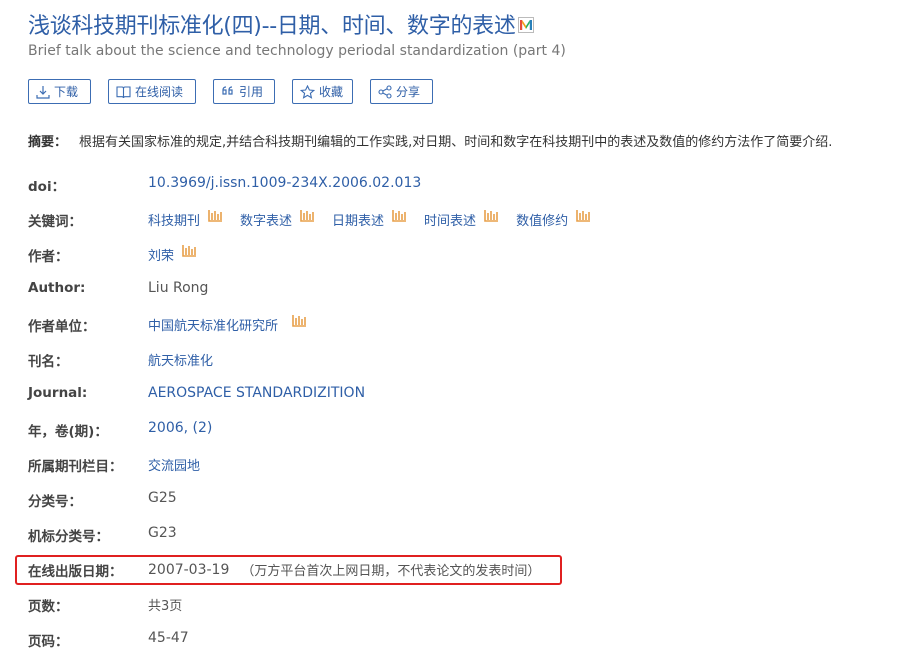 The width and height of the screenshot is (922, 662). What do you see at coordinates (47, 187) in the screenshot?
I see `doi-label: doi：` at bounding box center [47, 187].